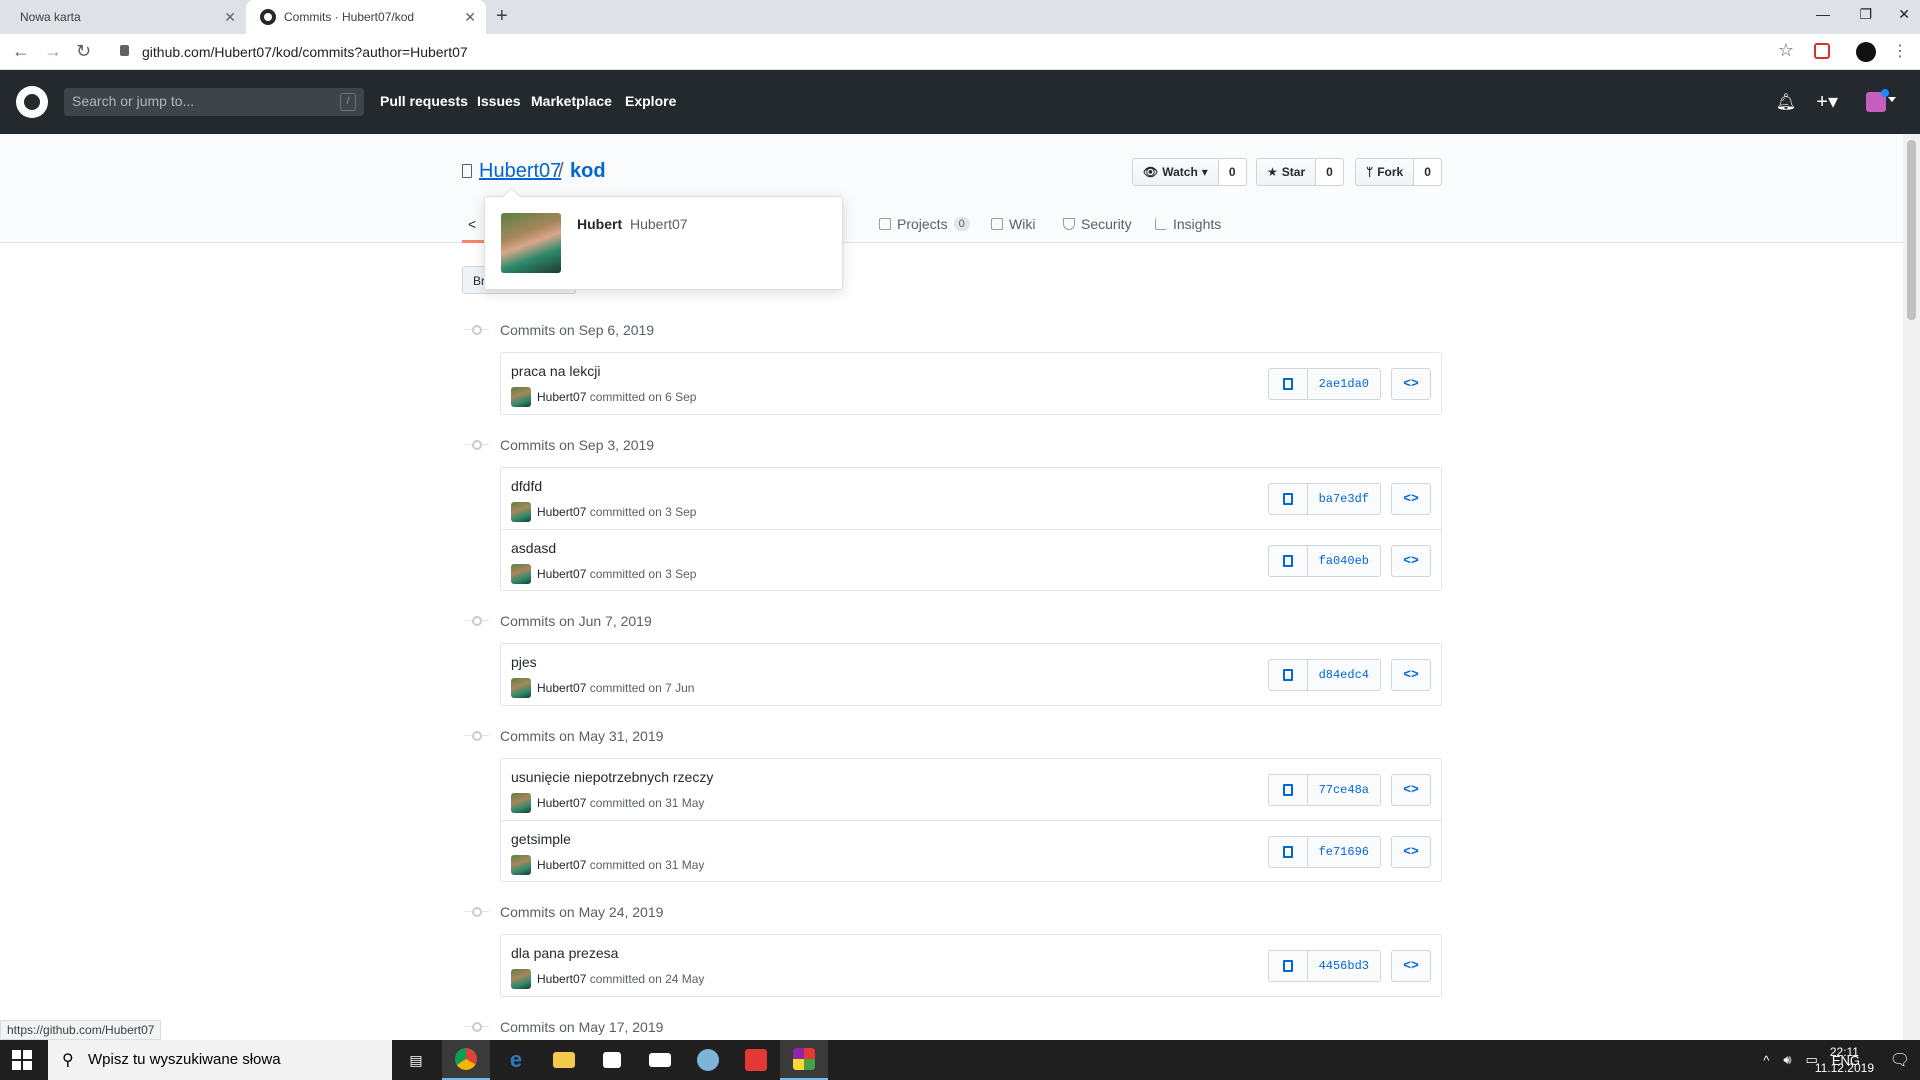 This screenshot has height=1080, width=1920. What do you see at coordinates (531, 243) in the screenshot?
I see `hovercard-avatar` at bounding box center [531, 243].